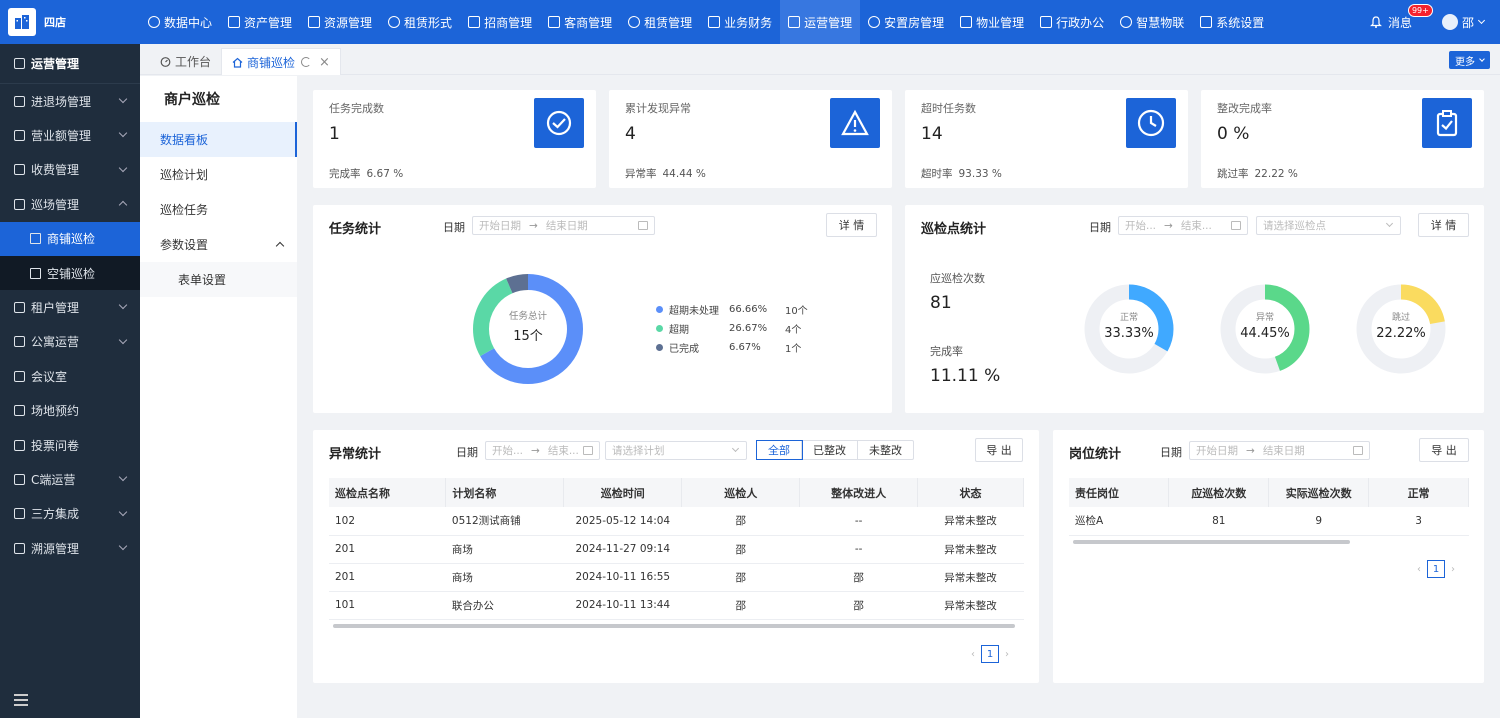 The width and height of the screenshot is (1500, 718). I want to click on topnav-item-7: 业务财务, so click(740, 22).